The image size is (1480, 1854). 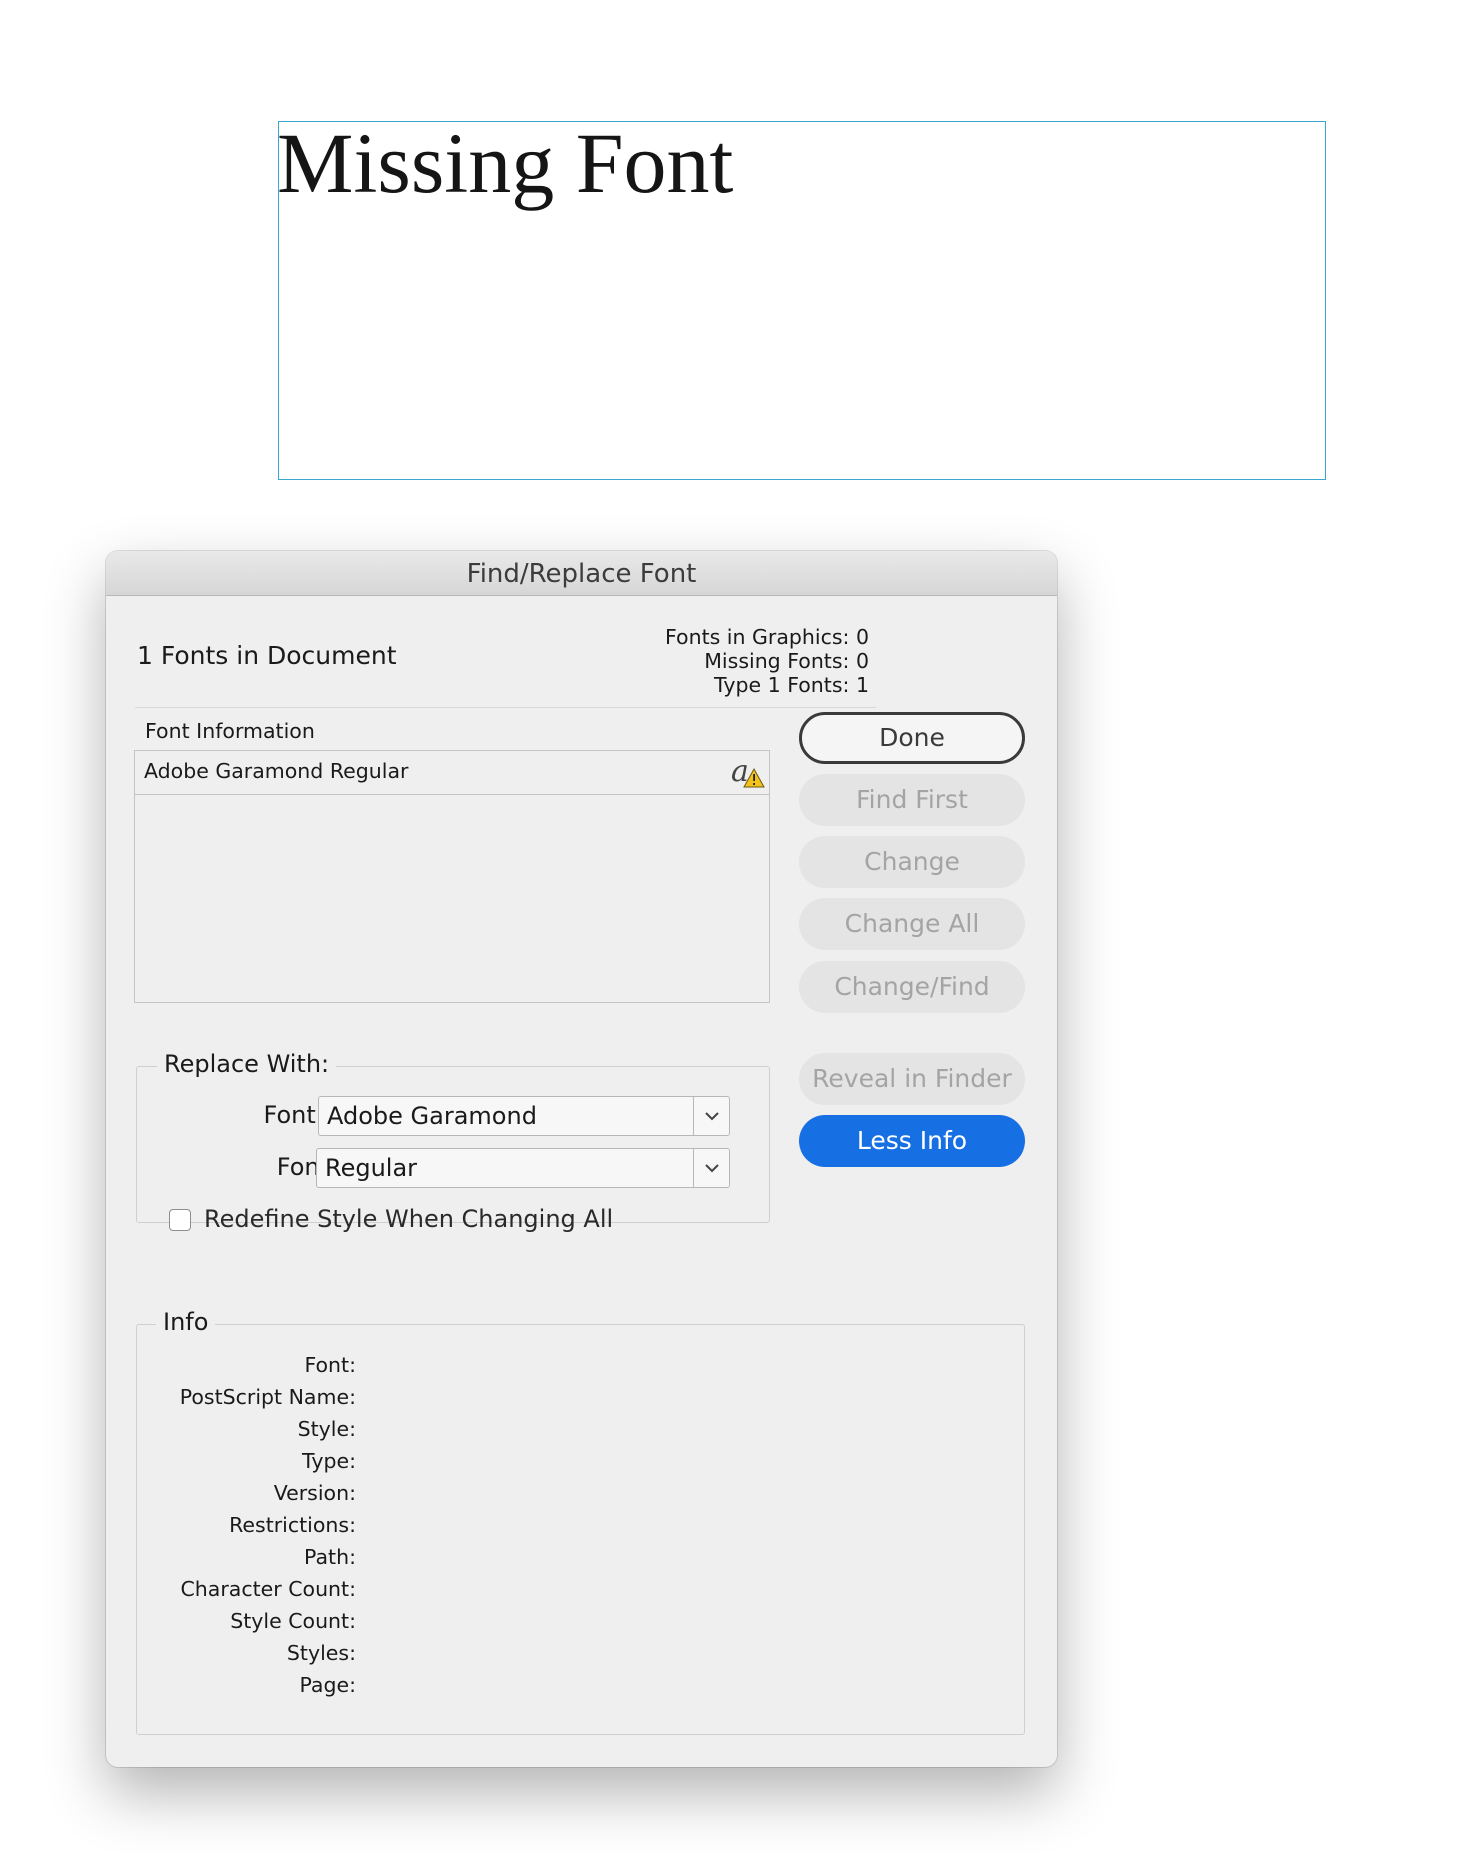 What do you see at coordinates (276, 771) in the screenshot?
I see `font-list-item-label: Adobe Garamond Regular` at bounding box center [276, 771].